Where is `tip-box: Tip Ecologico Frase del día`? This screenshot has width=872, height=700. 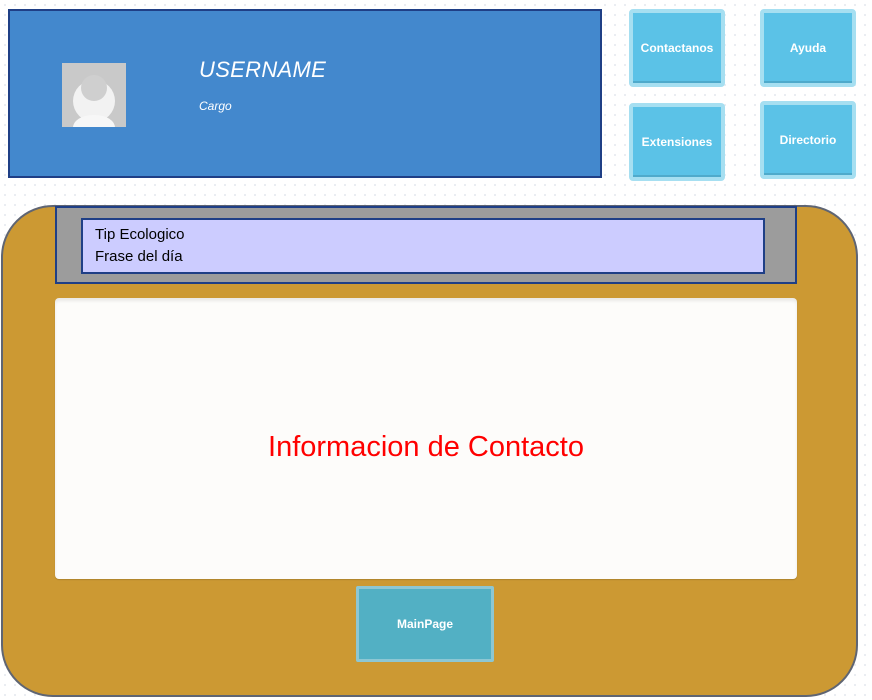 tip-box: Tip Ecologico Frase del día is located at coordinates (423, 246).